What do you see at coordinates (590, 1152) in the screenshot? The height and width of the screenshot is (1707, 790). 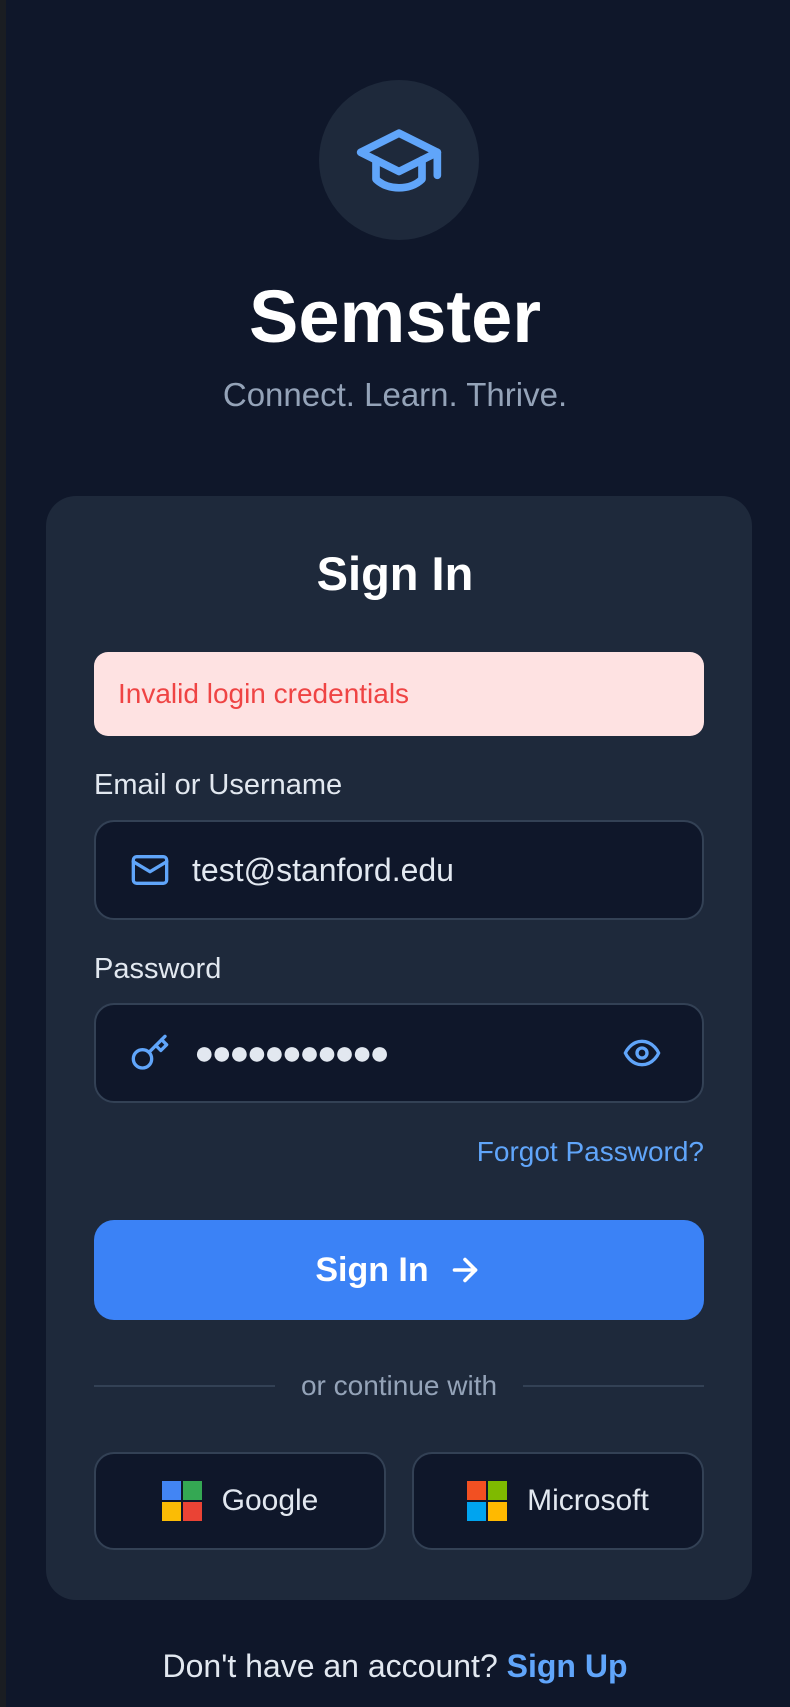 I see `forgot-password-link: Forgot Password?` at bounding box center [590, 1152].